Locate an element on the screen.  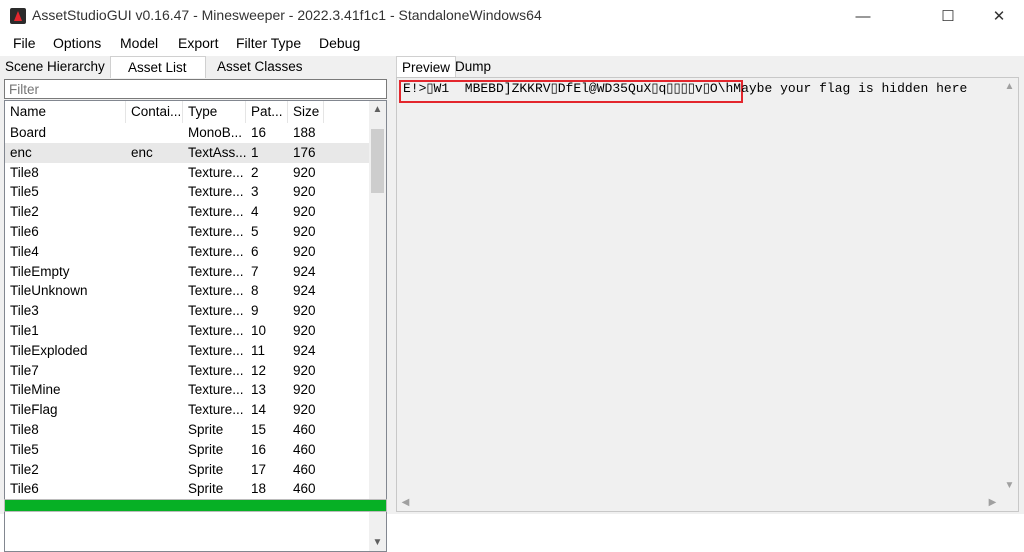
table-row: TileEmpty Texture... 7 924 is located at coordinates (187, 272).